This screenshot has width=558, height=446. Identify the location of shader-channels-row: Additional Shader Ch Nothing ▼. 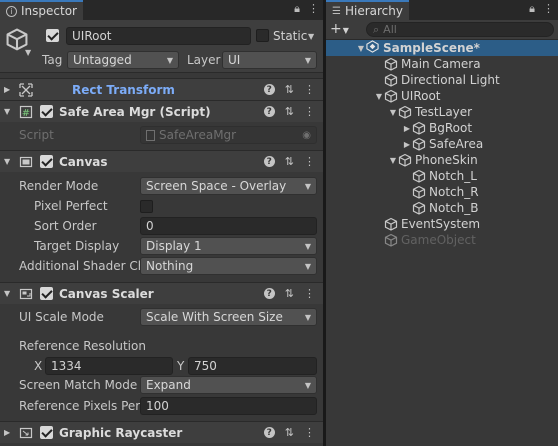
(161, 266).